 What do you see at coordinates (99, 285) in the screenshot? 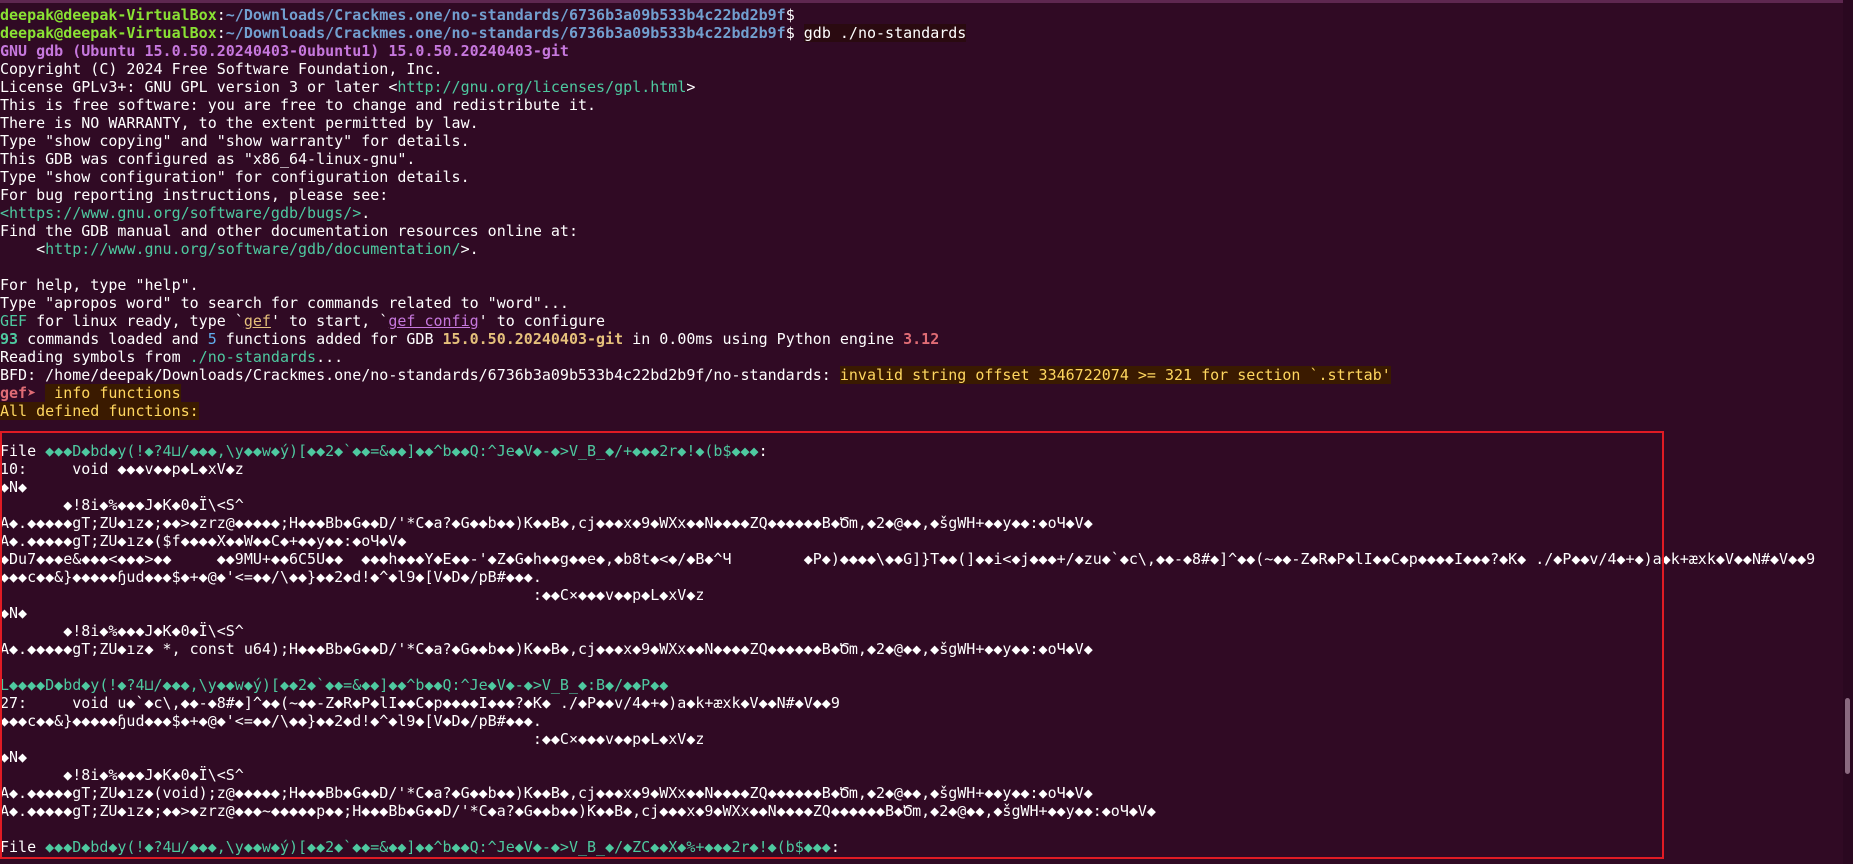
I see `help-line: For help, type "help".` at bounding box center [99, 285].